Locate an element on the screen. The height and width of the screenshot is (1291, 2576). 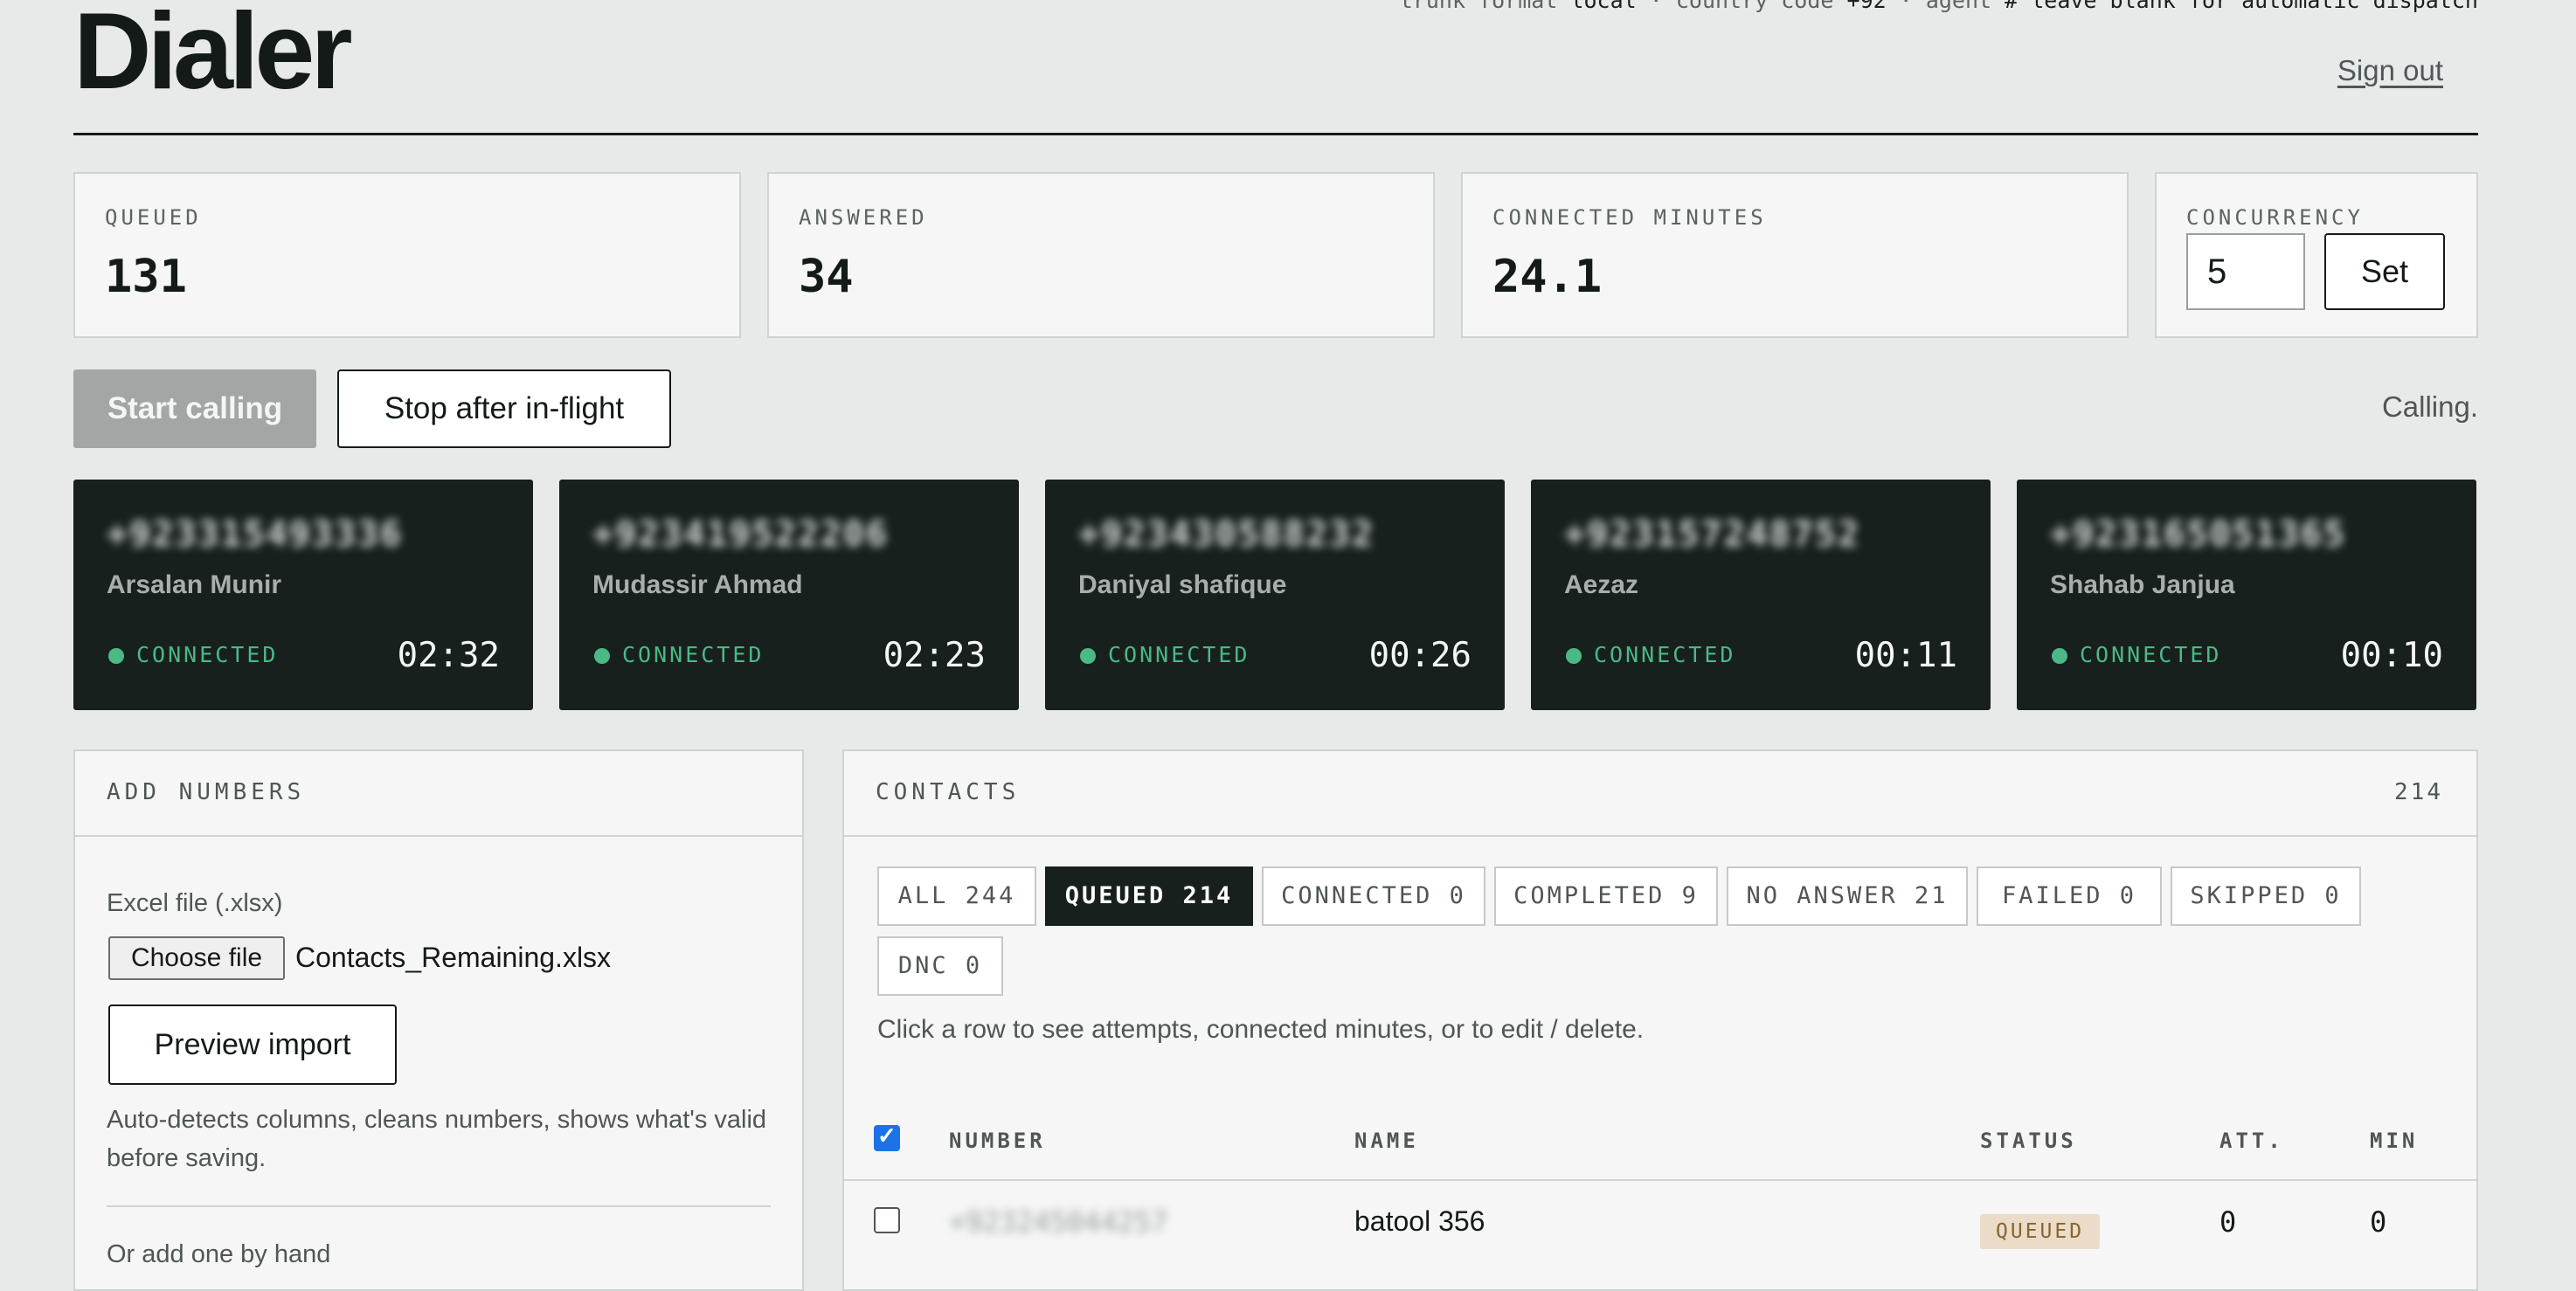
stat-label: QUEUED is located at coordinates (153, 217).